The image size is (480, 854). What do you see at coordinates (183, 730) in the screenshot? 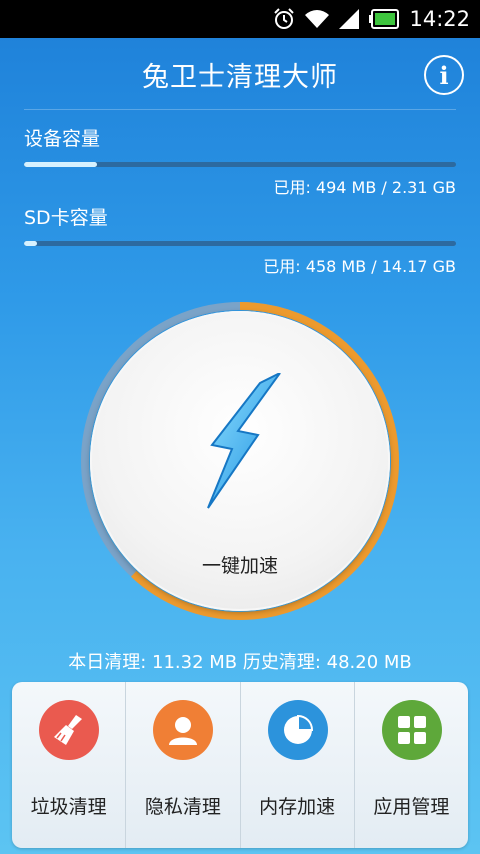
I see `person-icon` at bounding box center [183, 730].